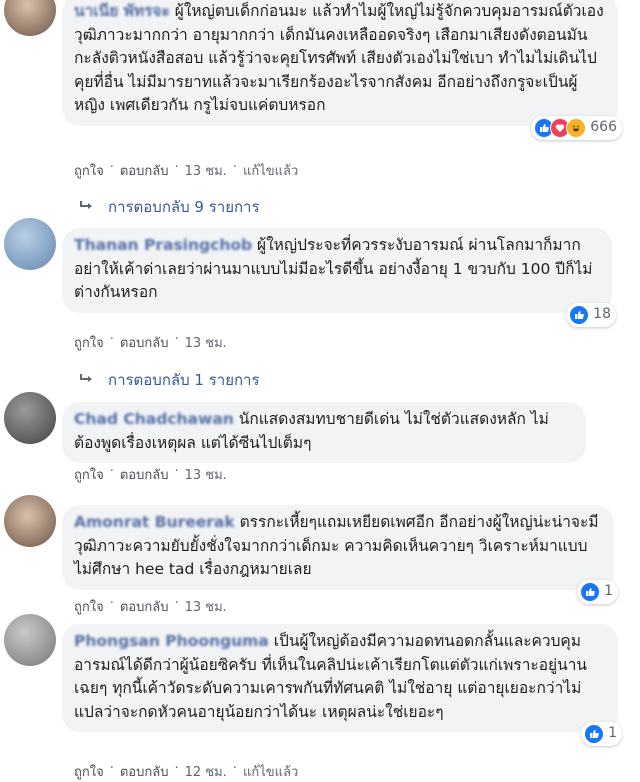 The image size is (640, 782). I want to click on comment-actions: ถูกใจ · ตอบกลับ · 13 ชม. · แก้ไขแล้ว, so click(186, 170).